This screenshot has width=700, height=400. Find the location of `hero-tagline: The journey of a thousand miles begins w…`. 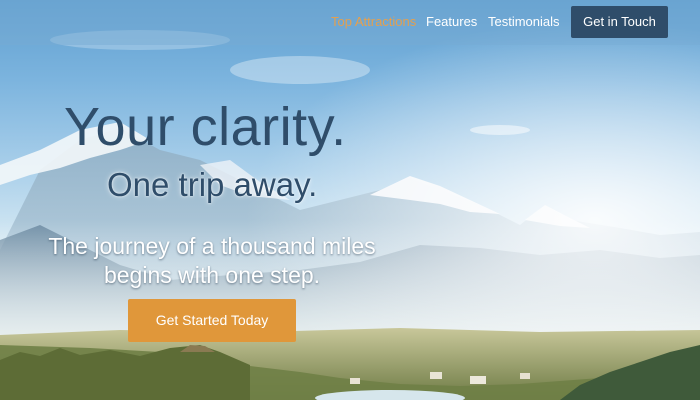

hero-tagline: The journey of a thousand miles begins w… is located at coordinates (212, 261).